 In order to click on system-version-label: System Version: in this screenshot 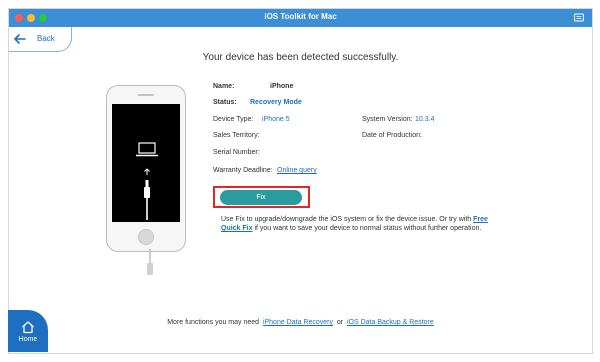, I will do `click(387, 119)`.